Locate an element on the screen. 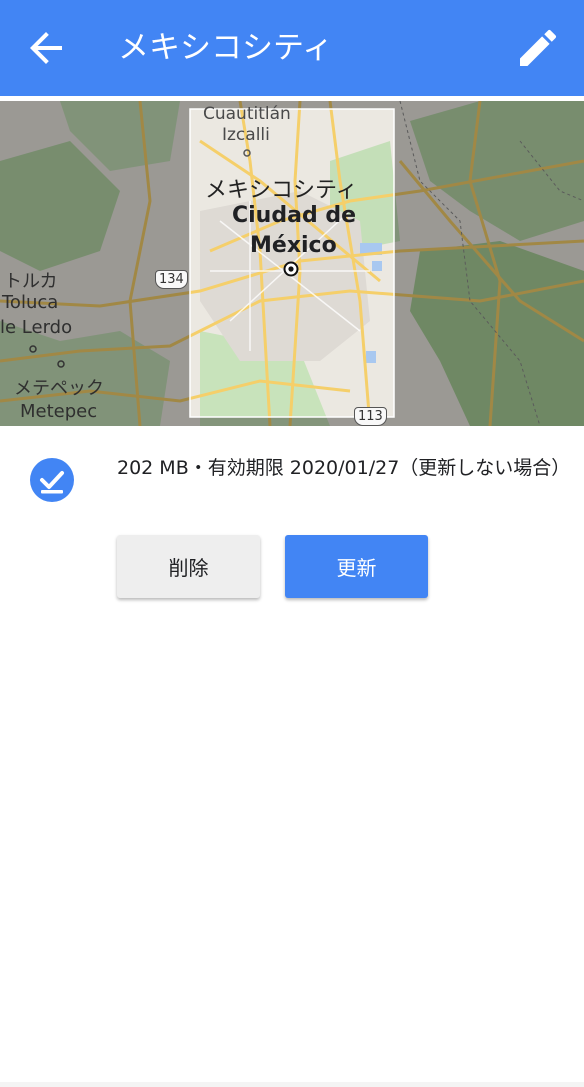  map-label-toluca: Toluca is located at coordinates (30, 302).